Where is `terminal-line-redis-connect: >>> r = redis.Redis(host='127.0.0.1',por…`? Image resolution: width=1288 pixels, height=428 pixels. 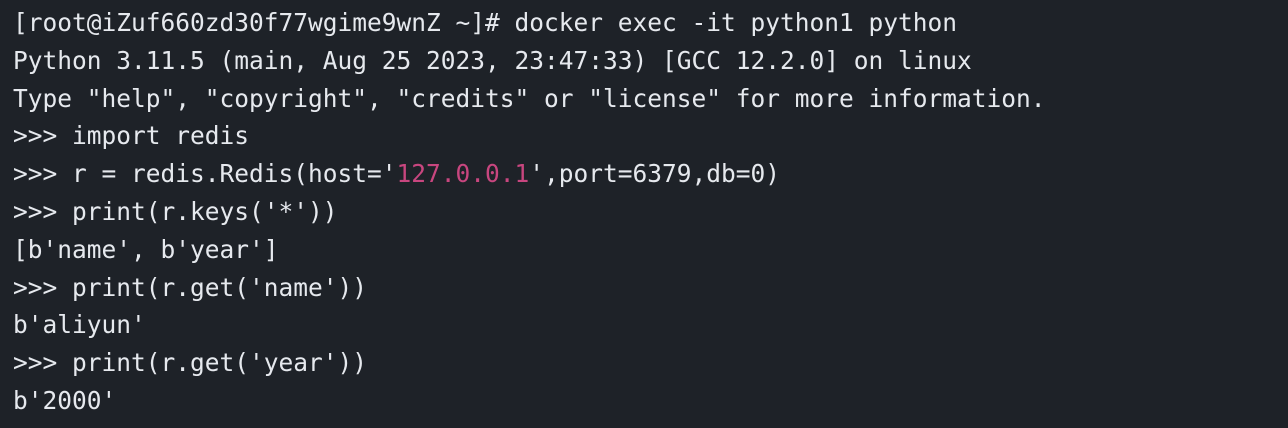 terminal-line-redis-connect: >>> r = redis.Redis(host='127.0.0.1',por… is located at coordinates (650, 174).